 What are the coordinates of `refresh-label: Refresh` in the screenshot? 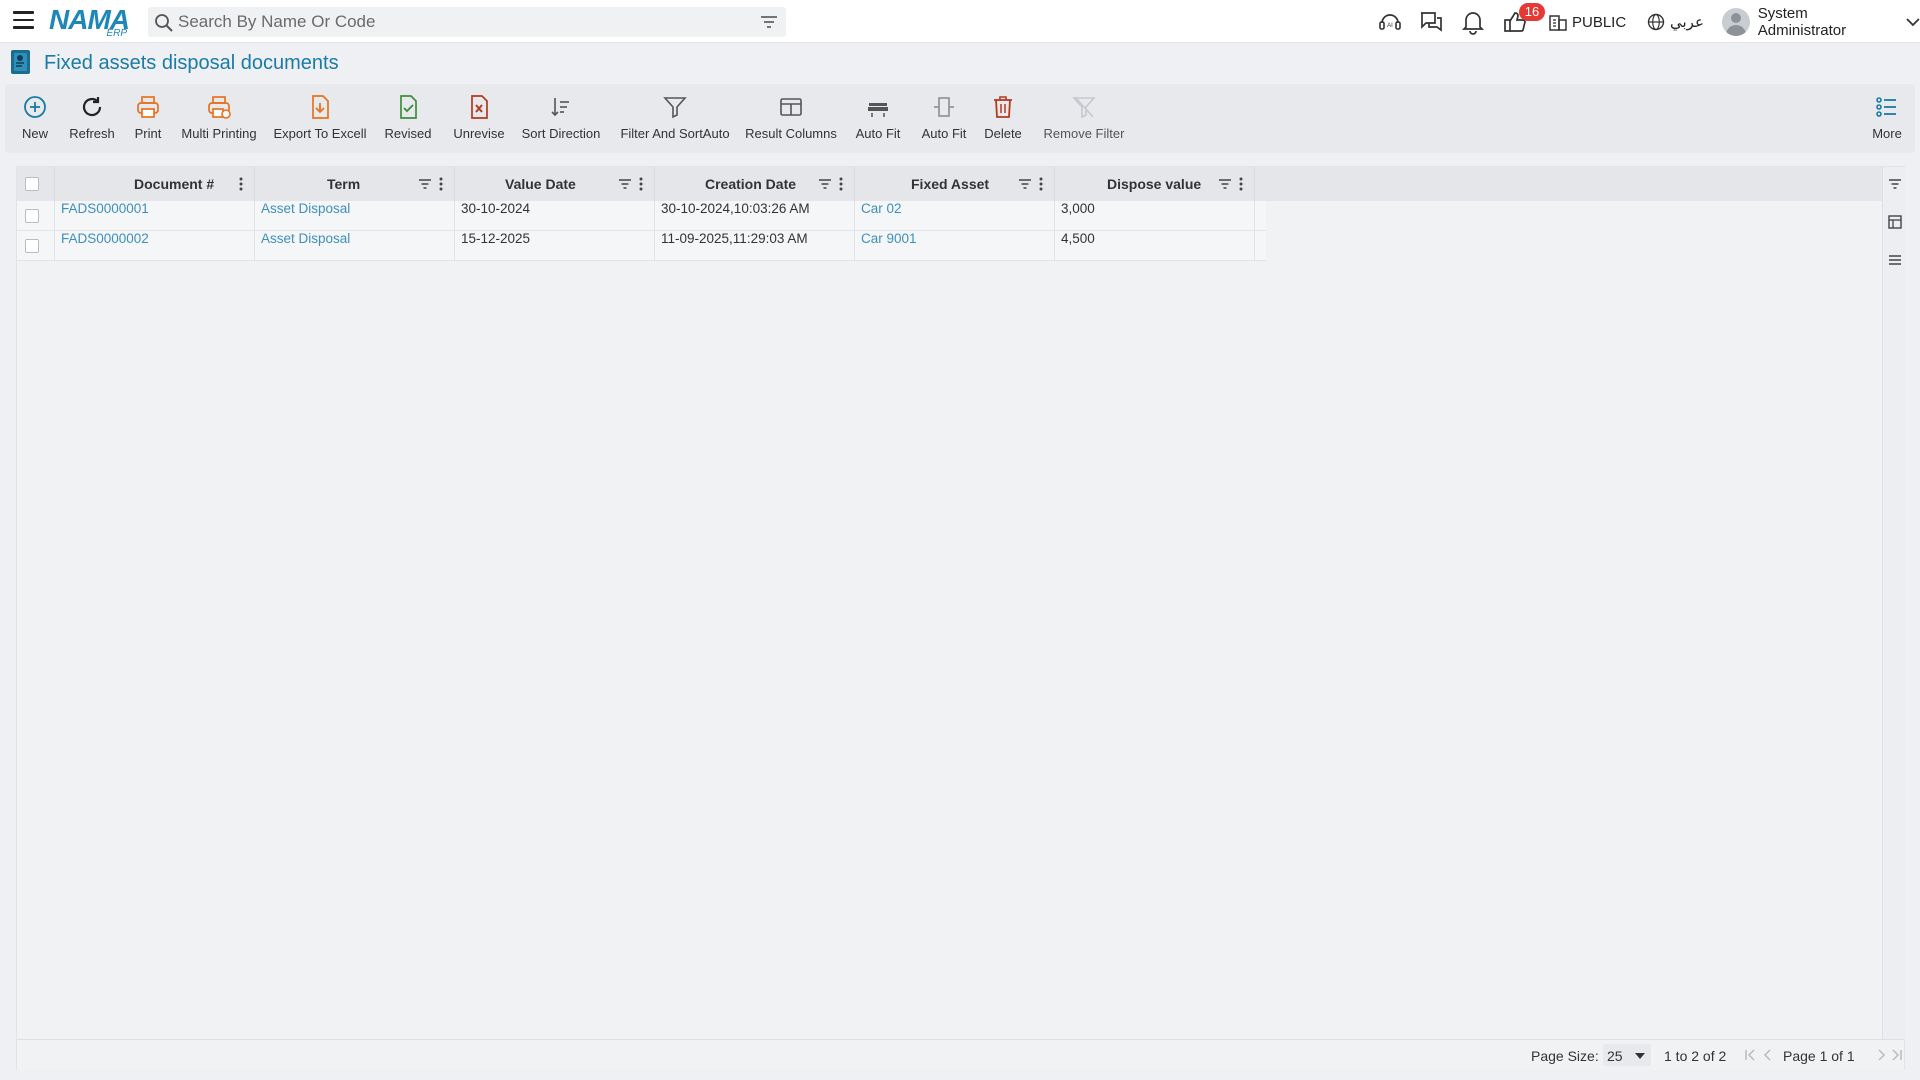 It's located at (92, 133).